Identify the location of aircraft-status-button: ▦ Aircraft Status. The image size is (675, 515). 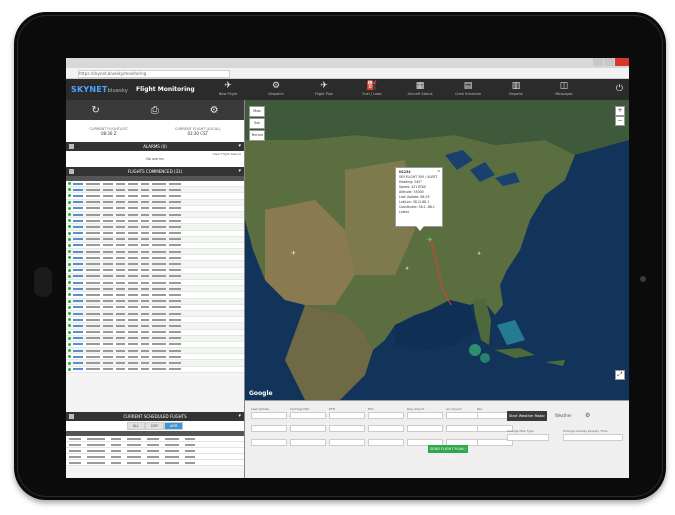
(420, 90).